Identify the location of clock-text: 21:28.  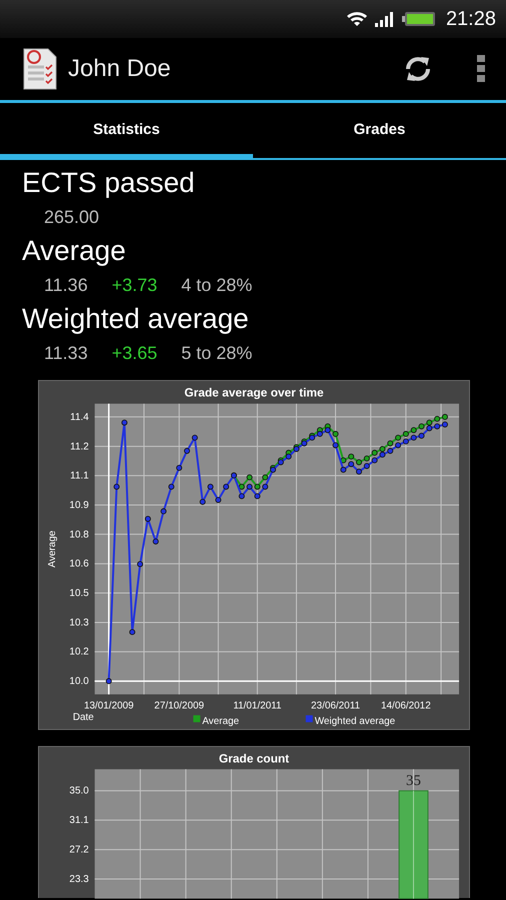
(471, 19).